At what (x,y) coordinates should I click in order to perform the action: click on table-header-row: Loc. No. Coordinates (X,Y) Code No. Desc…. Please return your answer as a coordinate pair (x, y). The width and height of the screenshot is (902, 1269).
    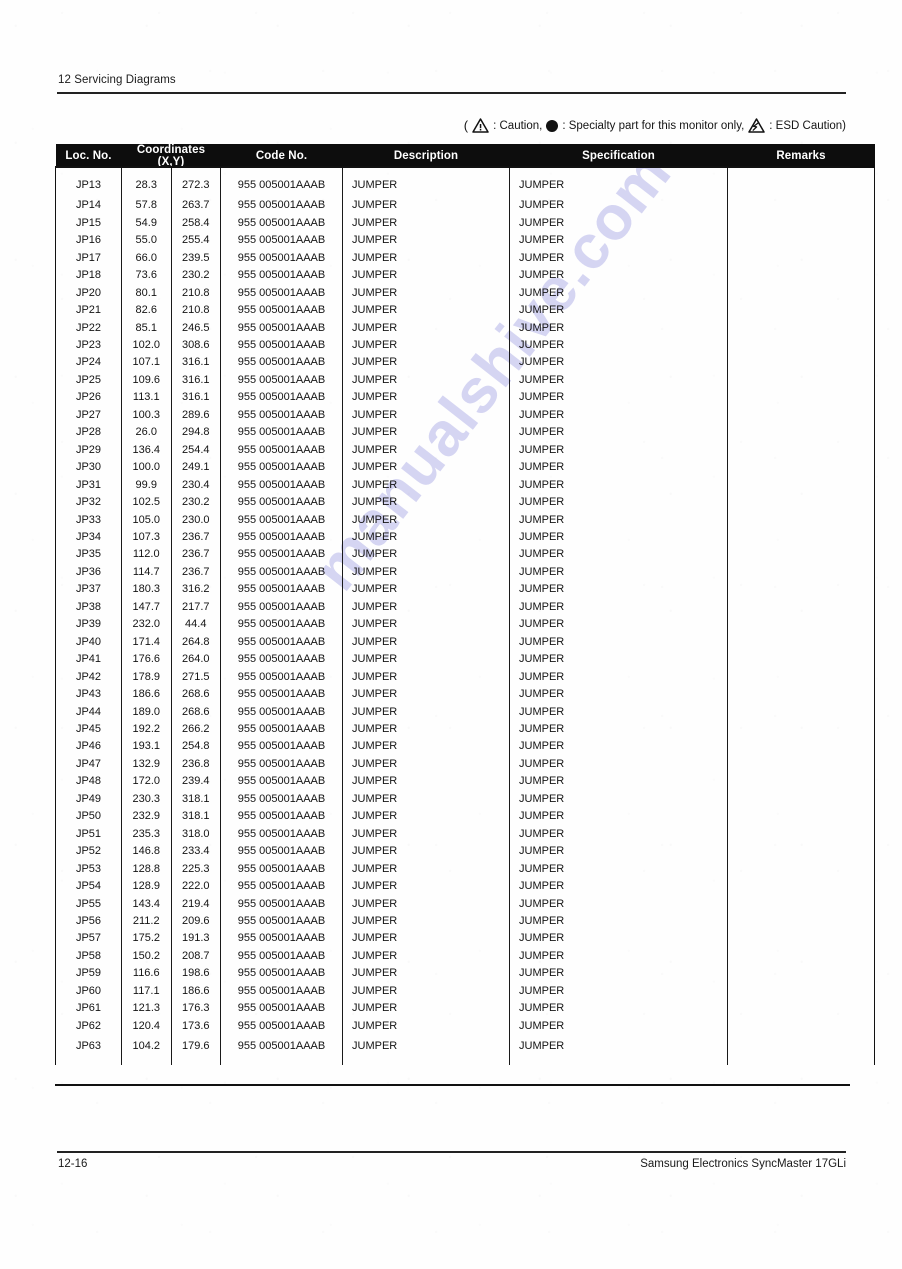
    Looking at the image, I should click on (465, 156).